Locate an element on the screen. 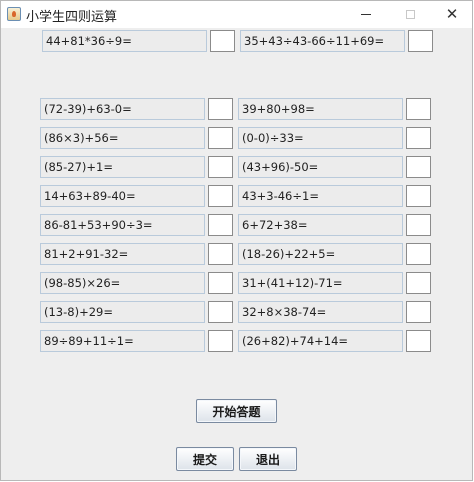 The width and height of the screenshot is (474, 482). question-9: 14+63+89-40= is located at coordinates (122, 196).